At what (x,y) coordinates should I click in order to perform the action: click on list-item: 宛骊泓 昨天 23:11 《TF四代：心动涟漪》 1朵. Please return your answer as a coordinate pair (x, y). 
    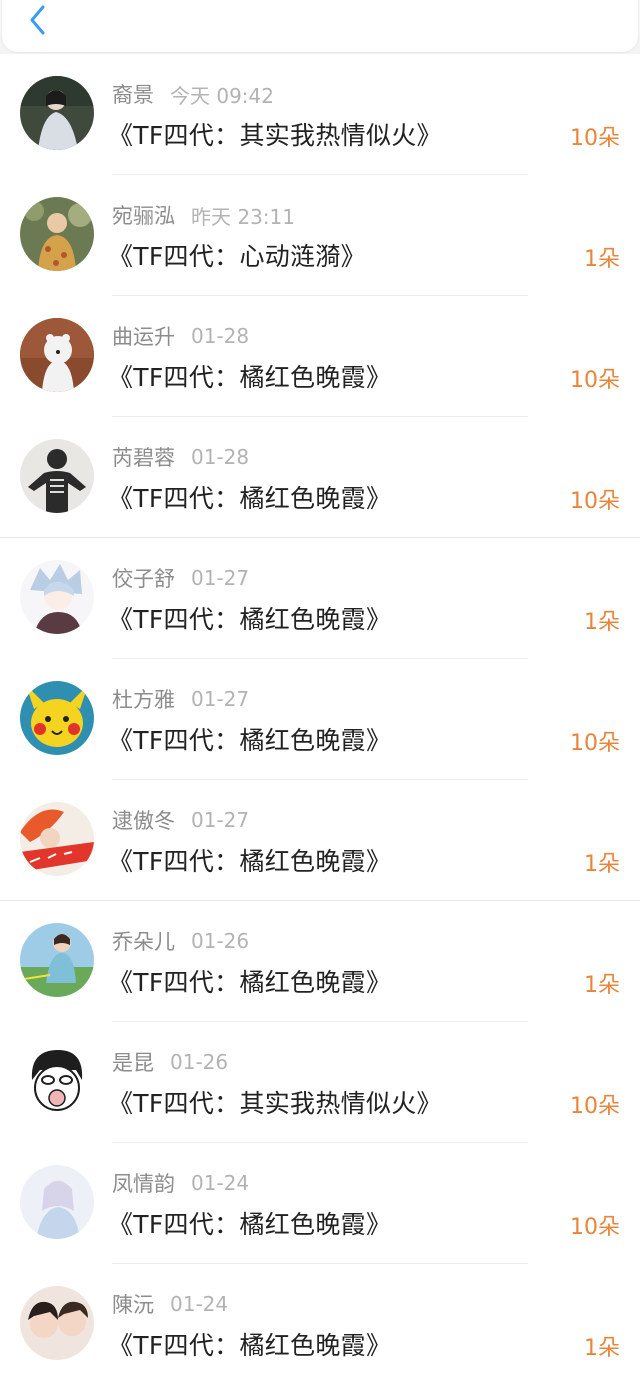
    Looking at the image, I should click on (320, 235).